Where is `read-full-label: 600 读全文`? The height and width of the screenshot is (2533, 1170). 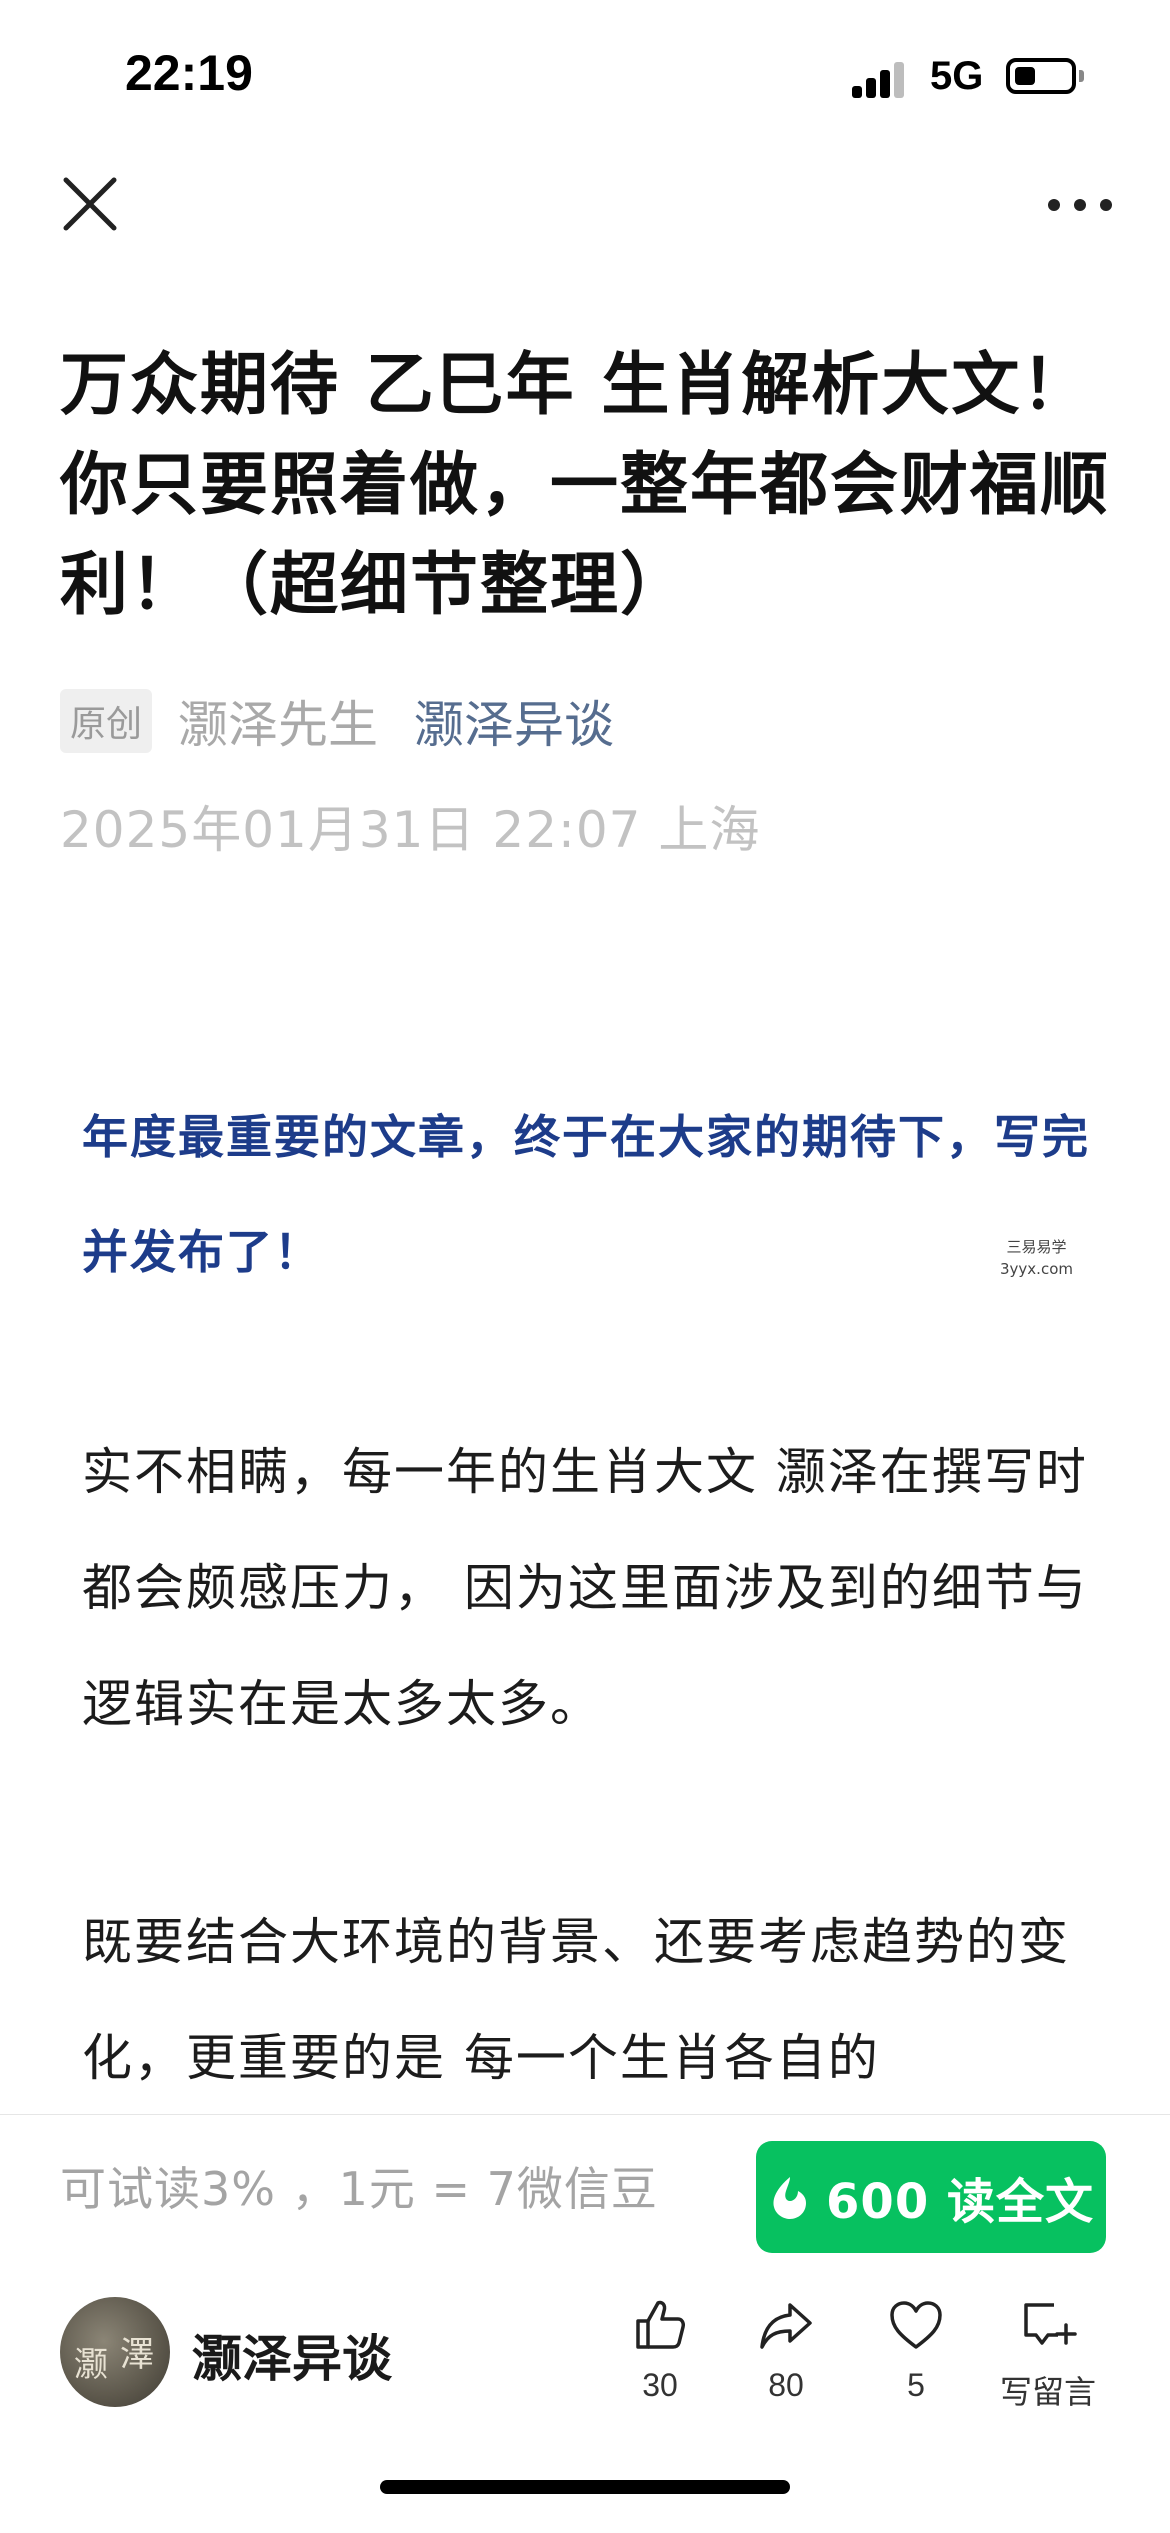
read-full-label: 600 读全文 is located at coordinates (960, 2202).